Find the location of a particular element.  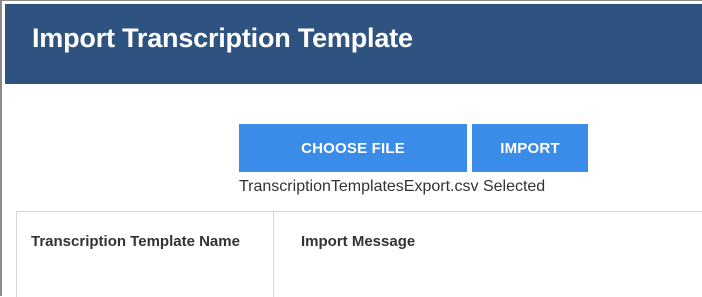

column-header-import-message: Import Message is located at coordinates (358, 241).